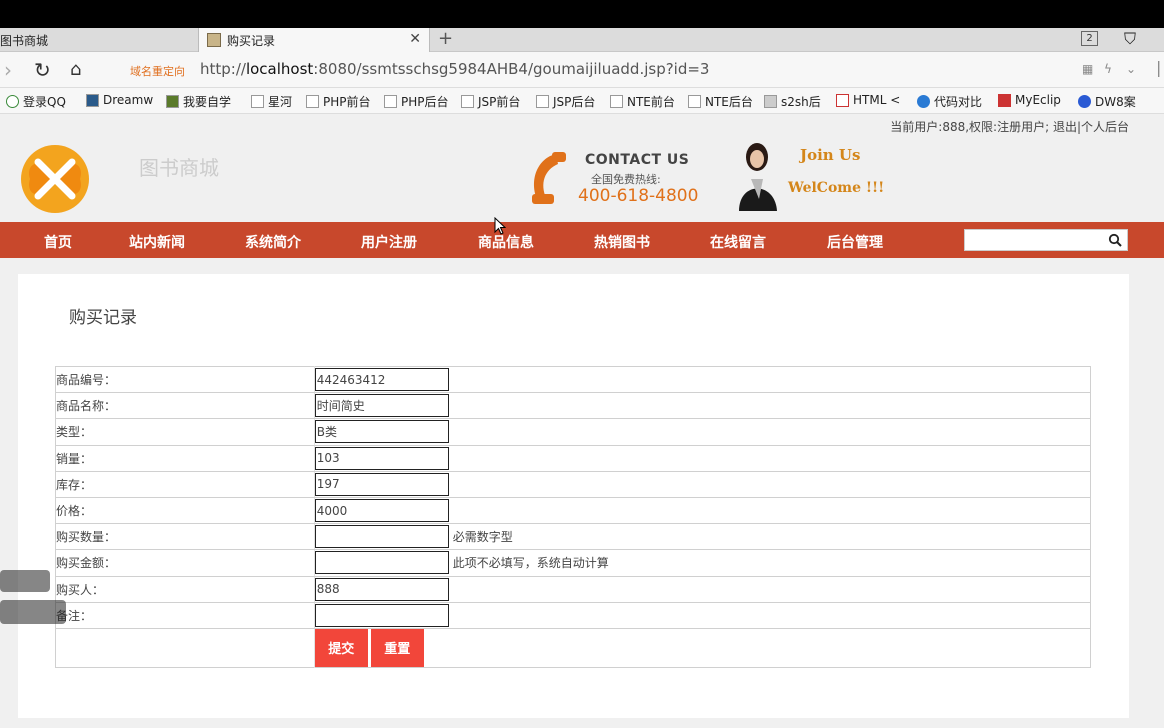  I want to click on bookmark-item: s2sh后, so click(792, 101).